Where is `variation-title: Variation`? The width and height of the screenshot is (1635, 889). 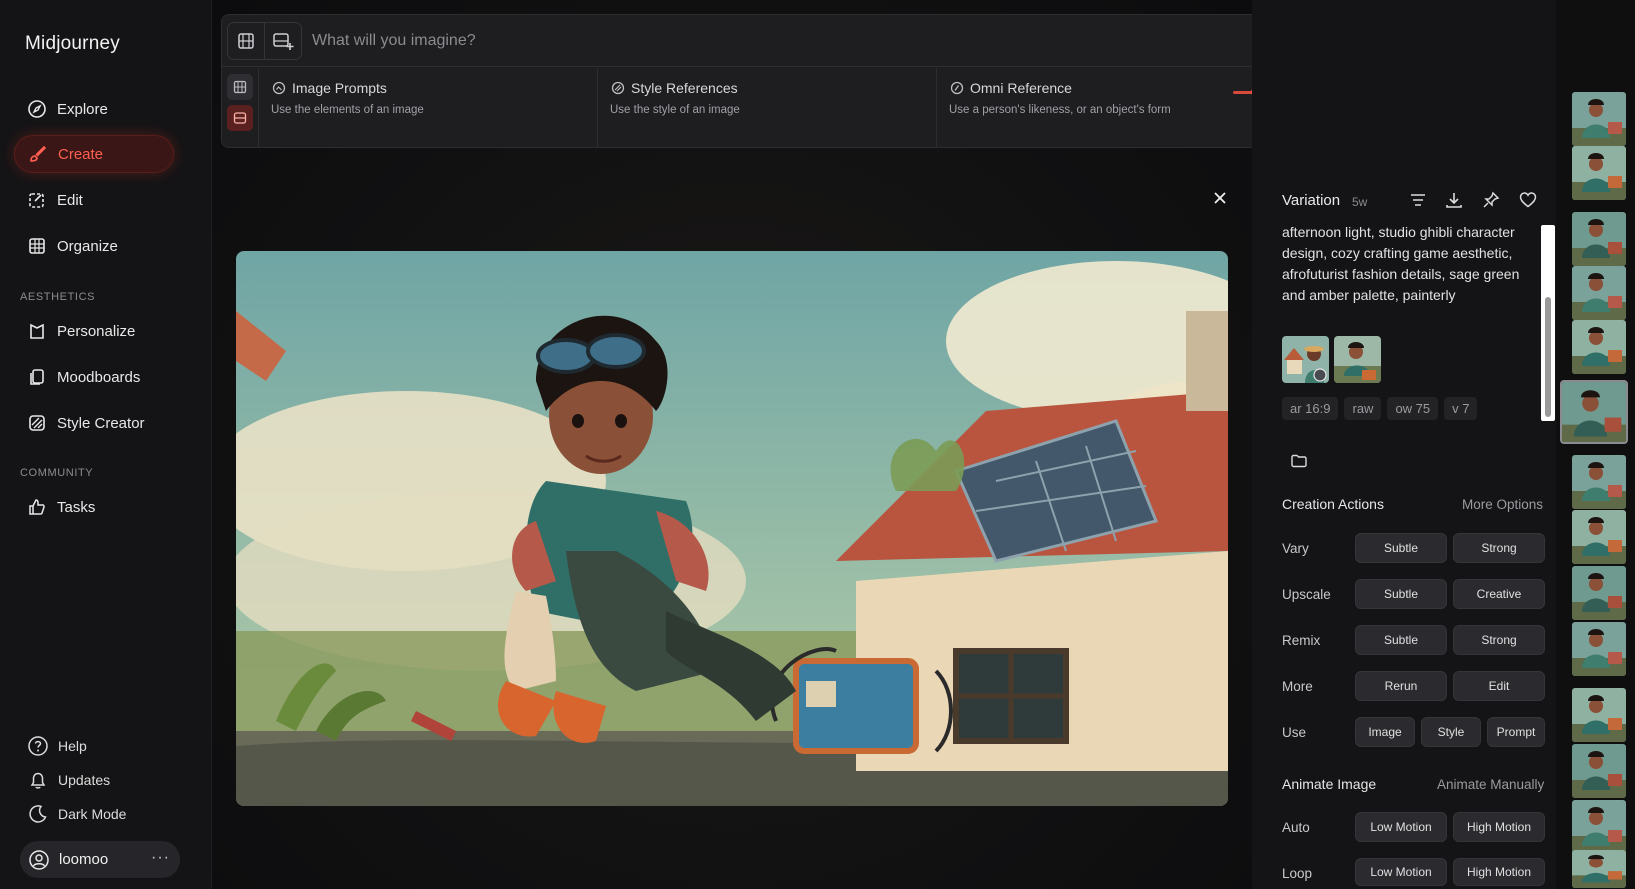 variation-title: Variation is located at coordinates (1311, 200).